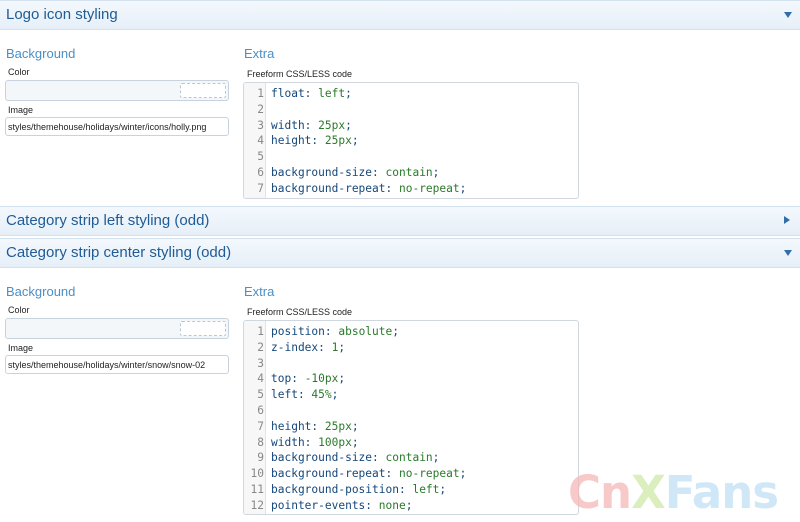 Image resolution: width=800 pixels, height=522 pixels. Describe the element at coordinates (257, 474) in the screenshot. I see `line-number: 10` at that location.